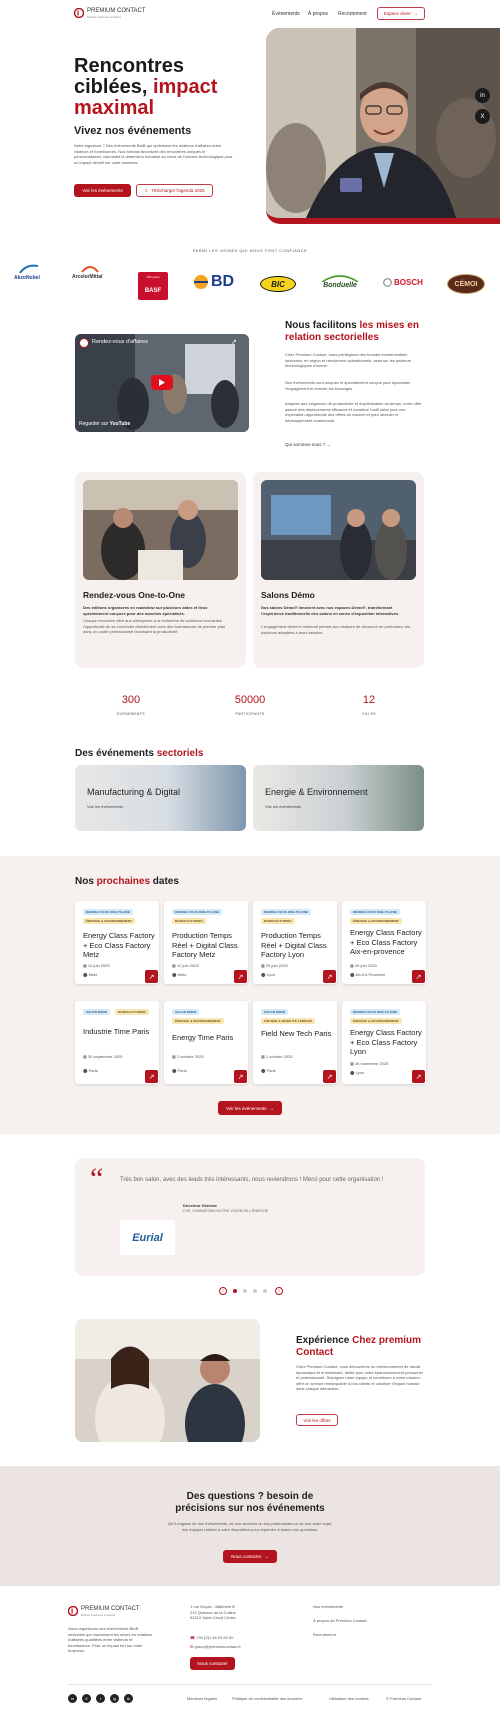 Image resolution: width=500 pixels, height=1713 pixels. Describe the element at coordinates (340, 1621) in the screenshot. I see `footer-link-about: À propos de Premium Contact` at that location.